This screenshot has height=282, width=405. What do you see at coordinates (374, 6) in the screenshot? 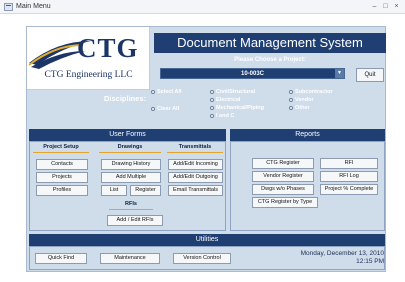
I see `minimize-icon: –` at bounding box center [374, 6].